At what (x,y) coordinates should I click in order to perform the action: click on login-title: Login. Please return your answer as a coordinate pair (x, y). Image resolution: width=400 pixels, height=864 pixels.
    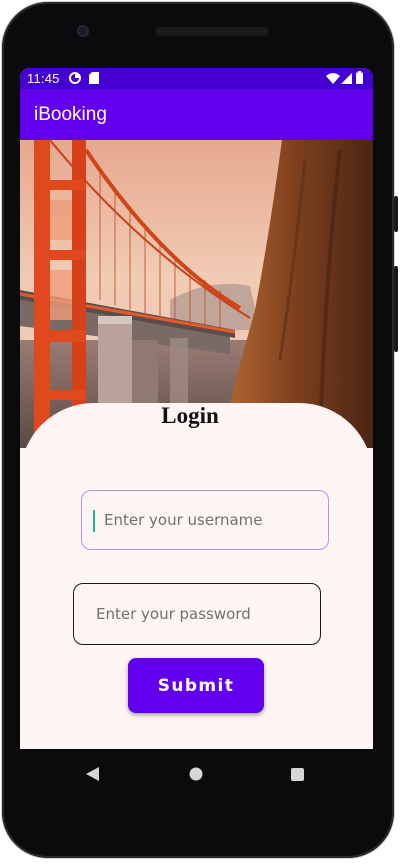
    Looking at the image, I should click on (190, 415).